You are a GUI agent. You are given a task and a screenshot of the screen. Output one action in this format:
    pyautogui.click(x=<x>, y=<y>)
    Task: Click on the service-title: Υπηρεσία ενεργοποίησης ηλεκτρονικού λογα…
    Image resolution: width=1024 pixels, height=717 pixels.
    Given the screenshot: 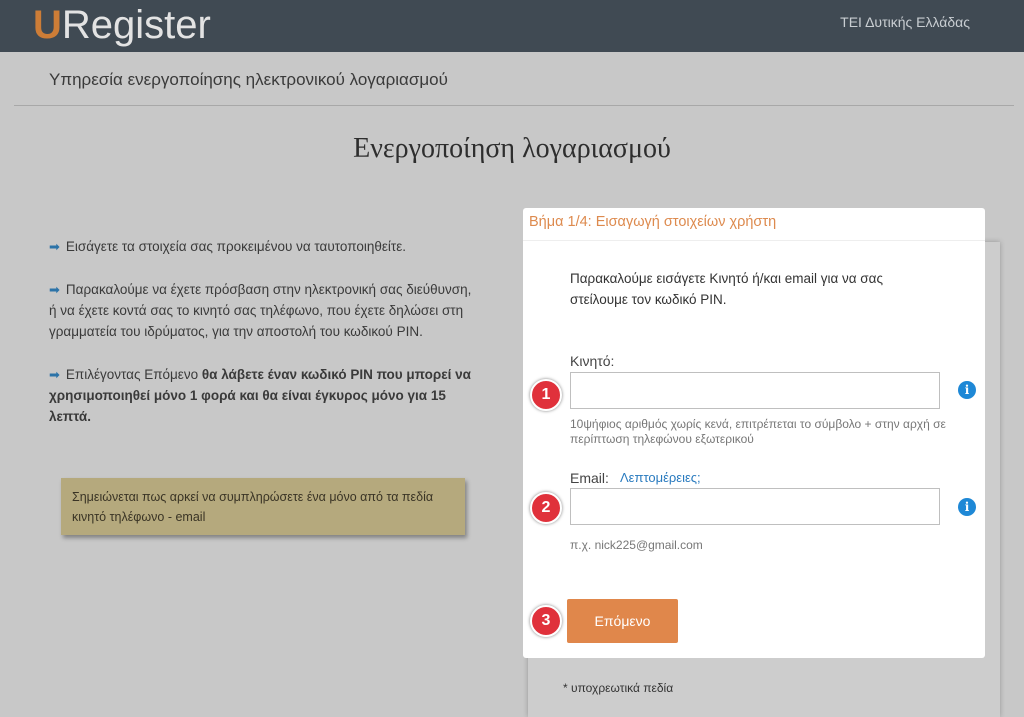 What is the action you would take?
    pyautogui.click(x=248, y=79)
    